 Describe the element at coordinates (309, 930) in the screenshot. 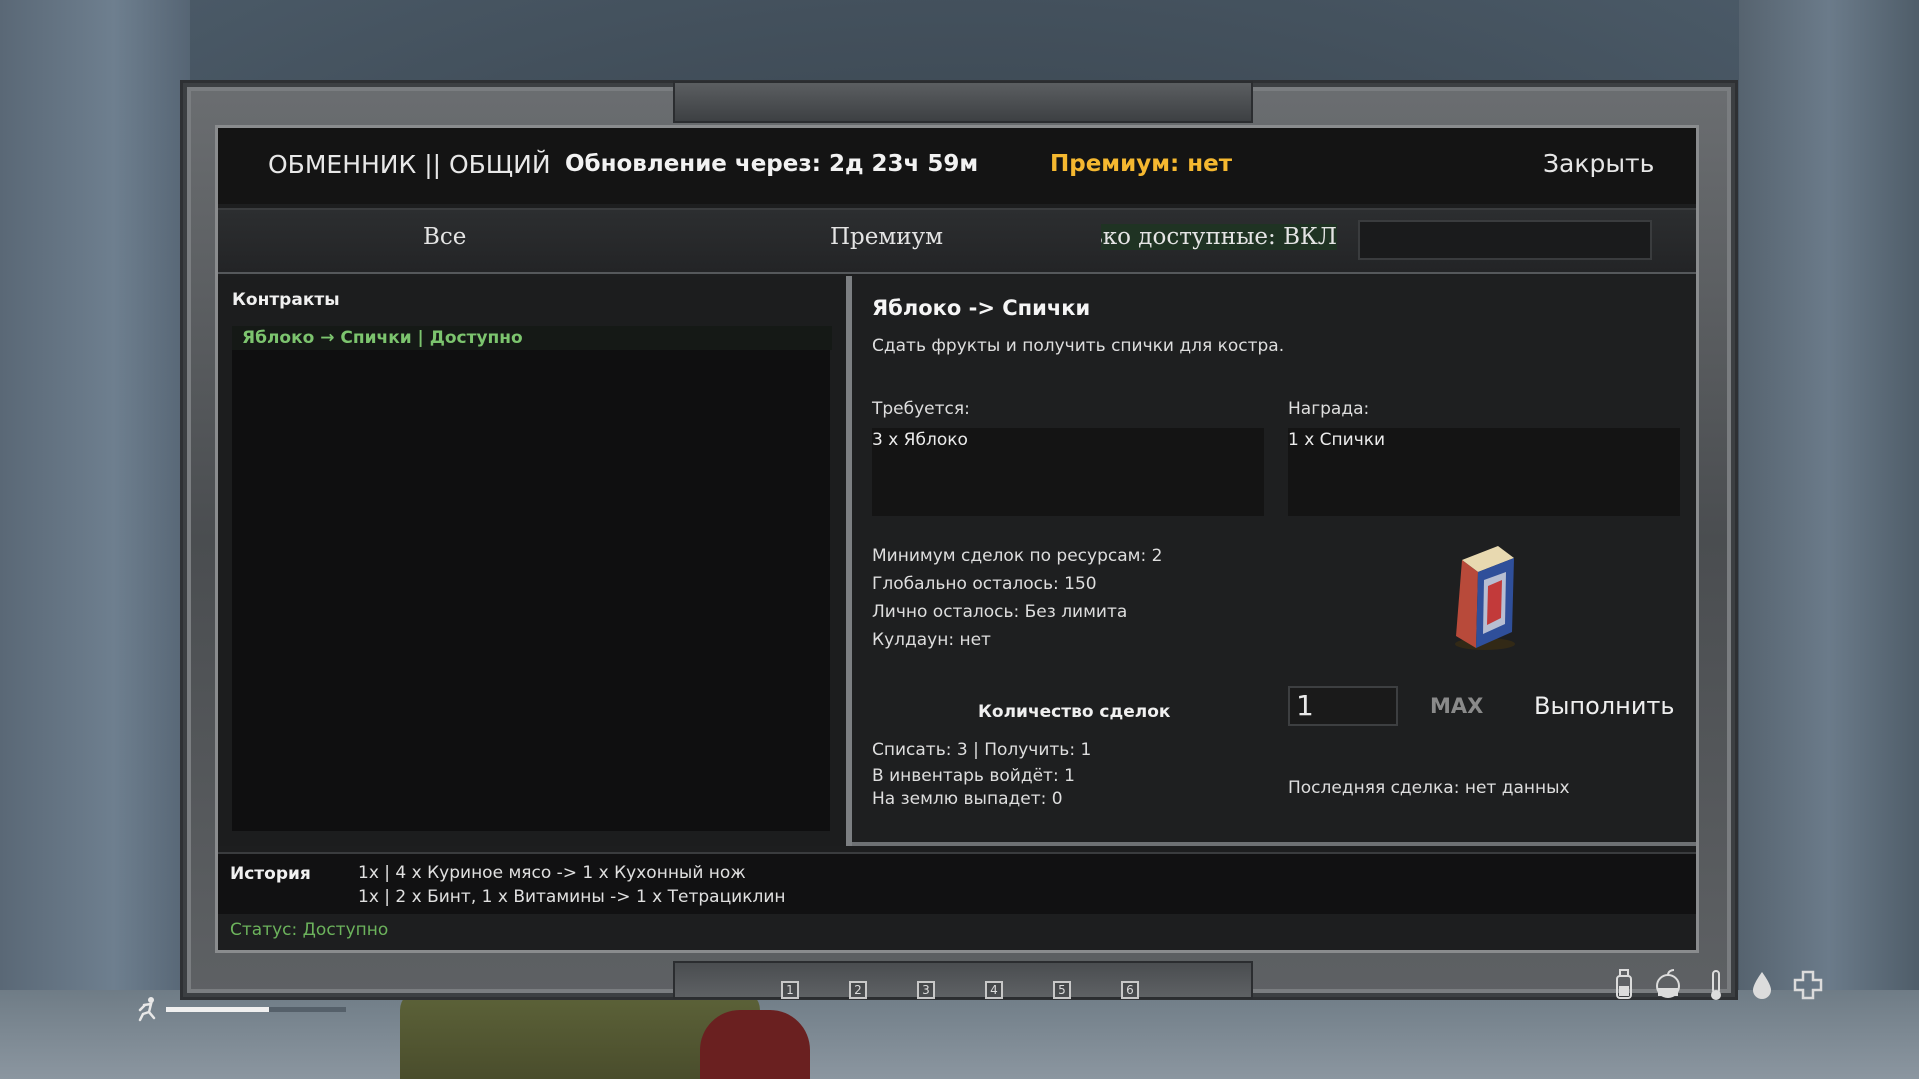

I see `status-text: Статус: Доступно` at that location.